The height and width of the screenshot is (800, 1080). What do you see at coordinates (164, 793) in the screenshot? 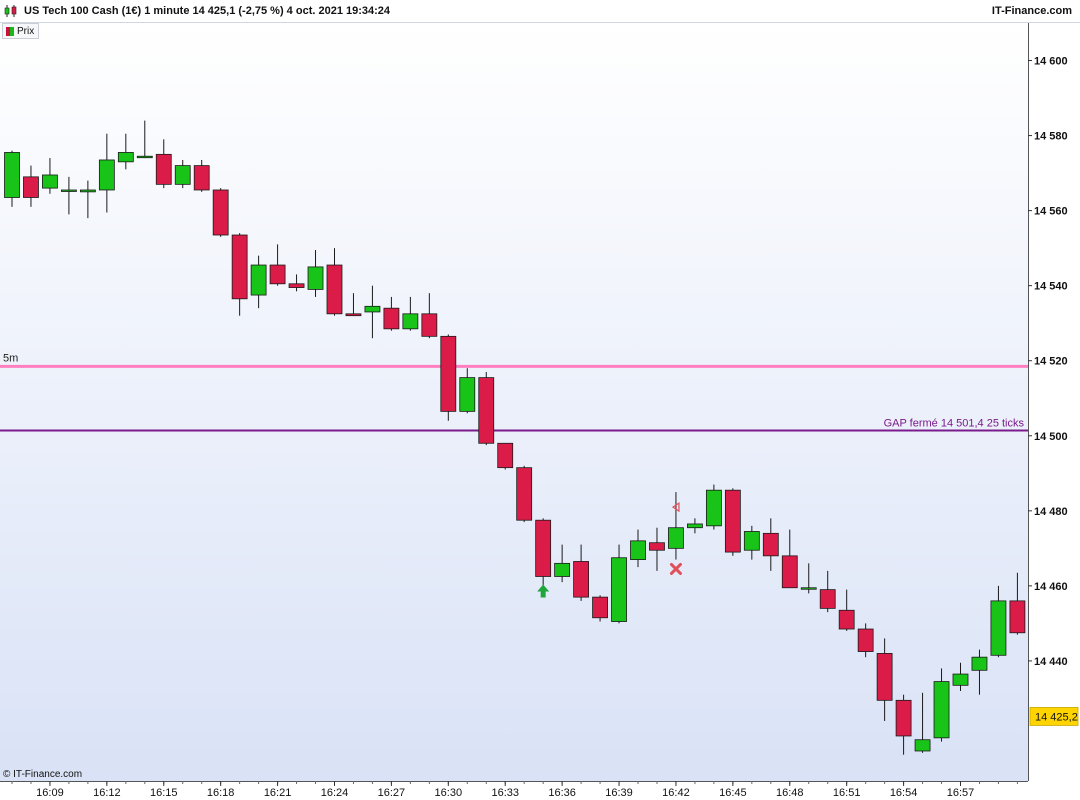
I see `x-tick-label: 16:15` at bounding box center [164, 793].